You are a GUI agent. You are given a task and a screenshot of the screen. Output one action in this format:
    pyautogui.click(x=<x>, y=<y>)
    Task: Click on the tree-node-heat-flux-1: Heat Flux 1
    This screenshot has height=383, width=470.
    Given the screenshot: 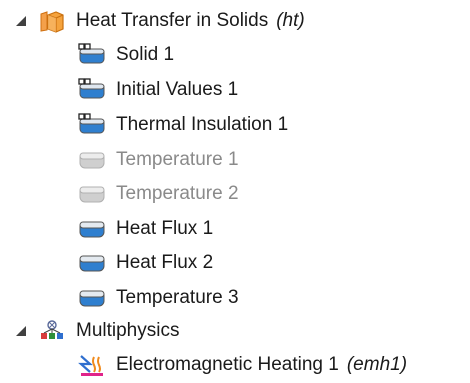 What is the action you would take?
    pyautogui.click(x=145, y=229)
    